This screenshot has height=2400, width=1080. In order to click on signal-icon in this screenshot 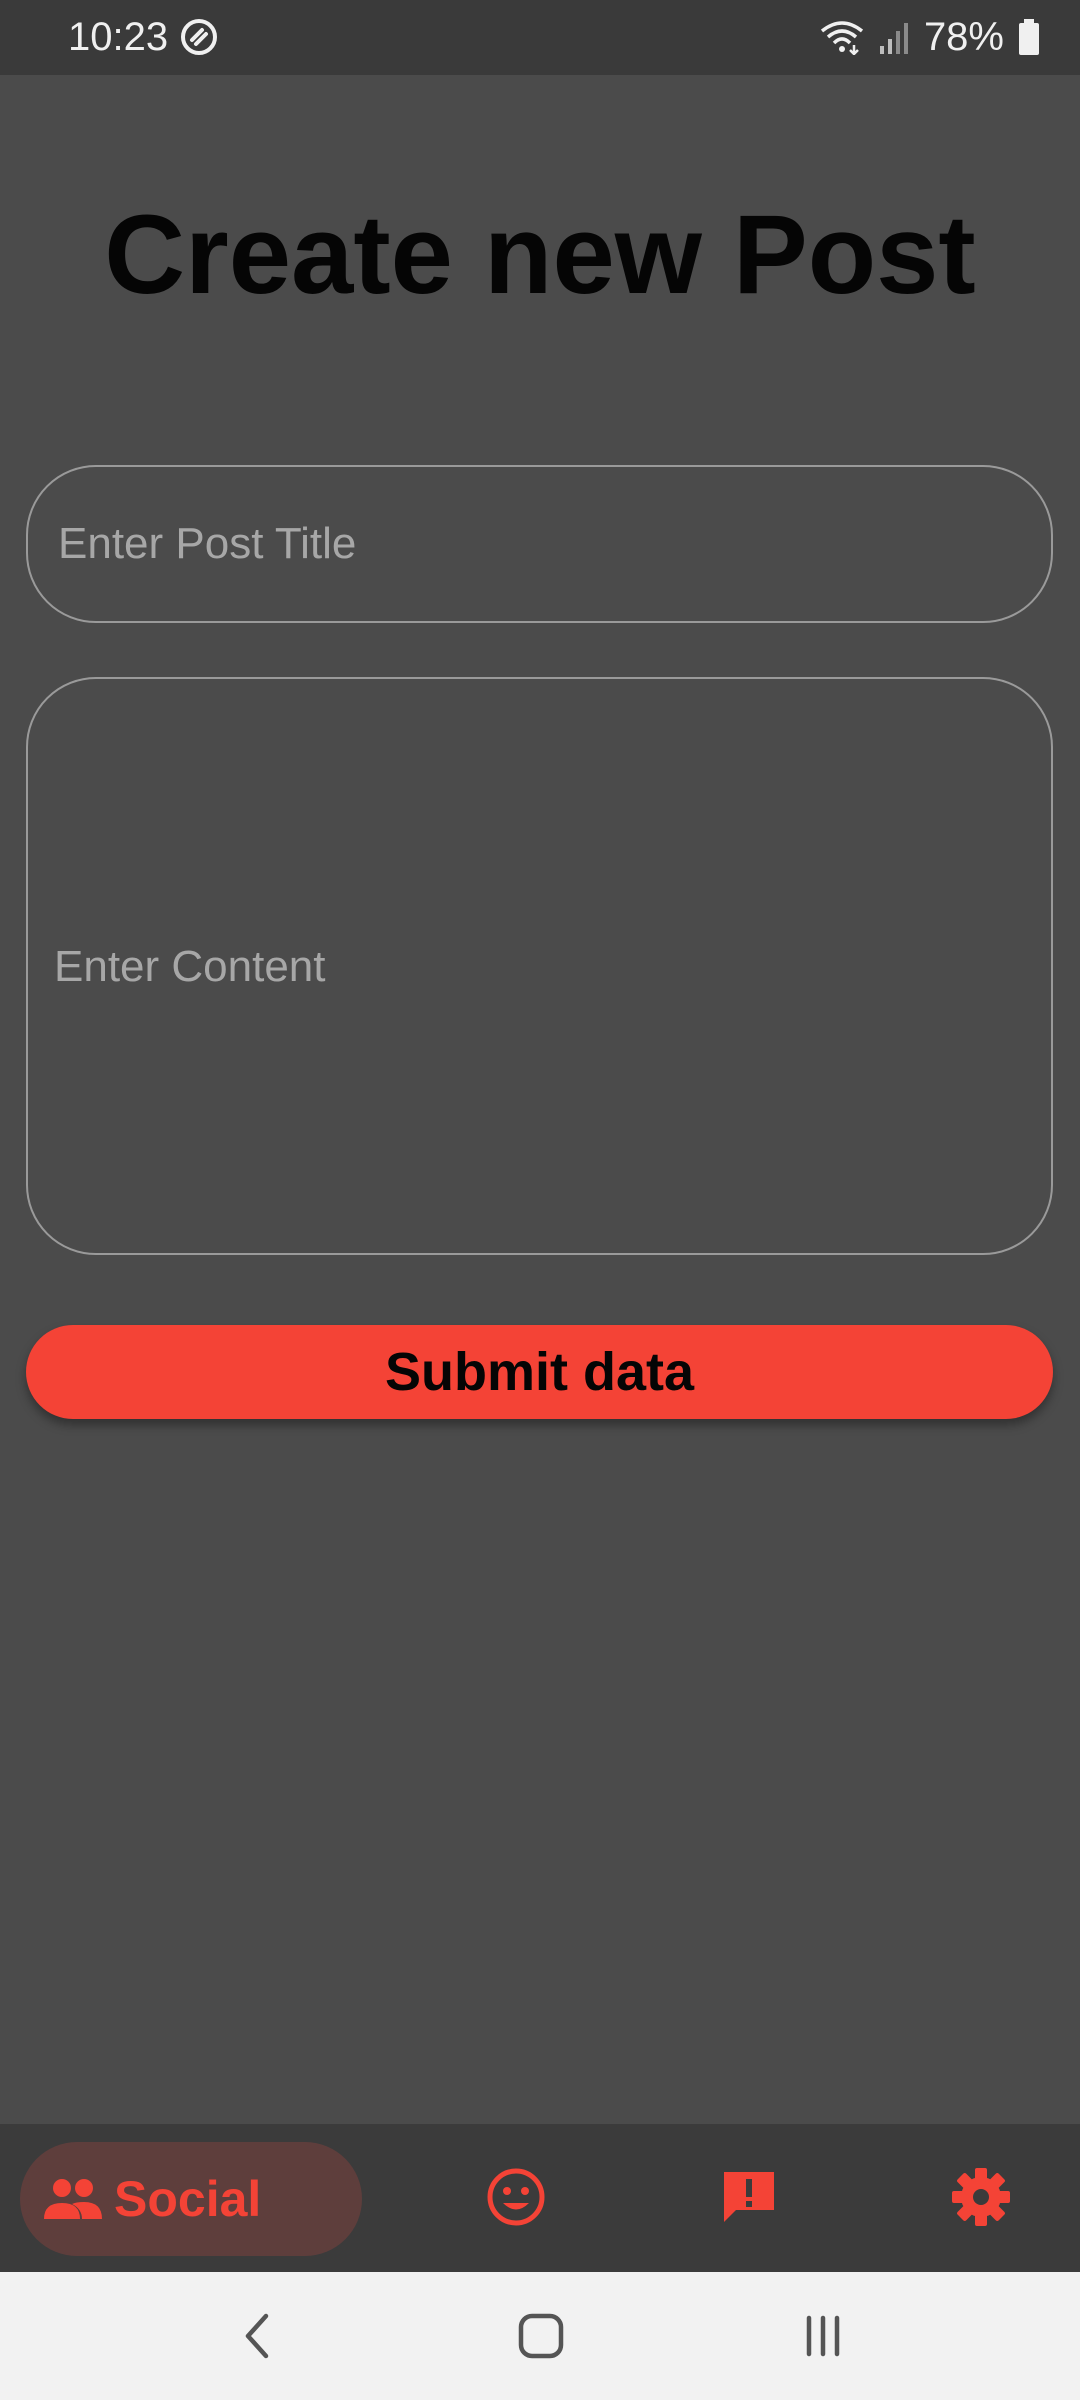, I will do `click(893, 38)`.